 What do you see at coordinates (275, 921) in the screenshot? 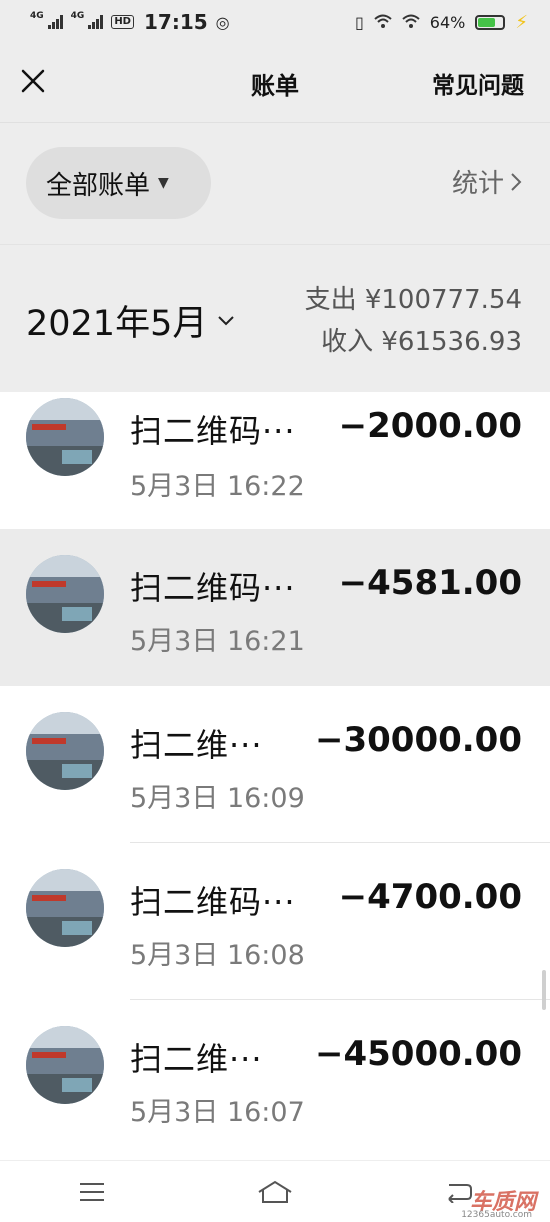
I see `transaction-row: 扫二维码··· −4700.00 5月3日 16:08` at bounding box center [275, 921].